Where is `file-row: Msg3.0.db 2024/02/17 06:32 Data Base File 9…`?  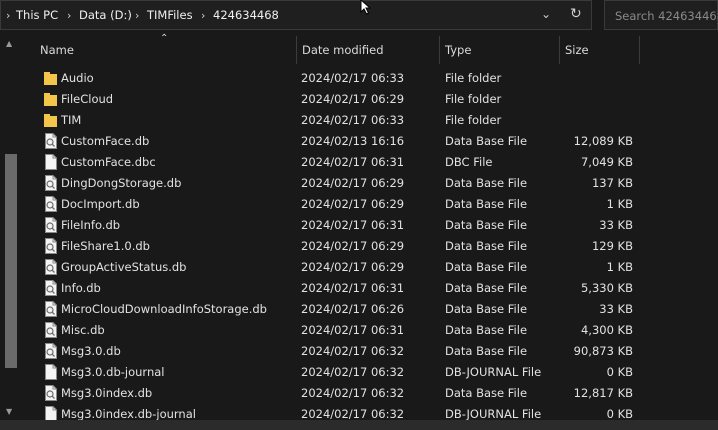
file-row: Msg3.0.db 2024/02/17 06:32 Data Base File 9… is located at coordinates (359, 351).